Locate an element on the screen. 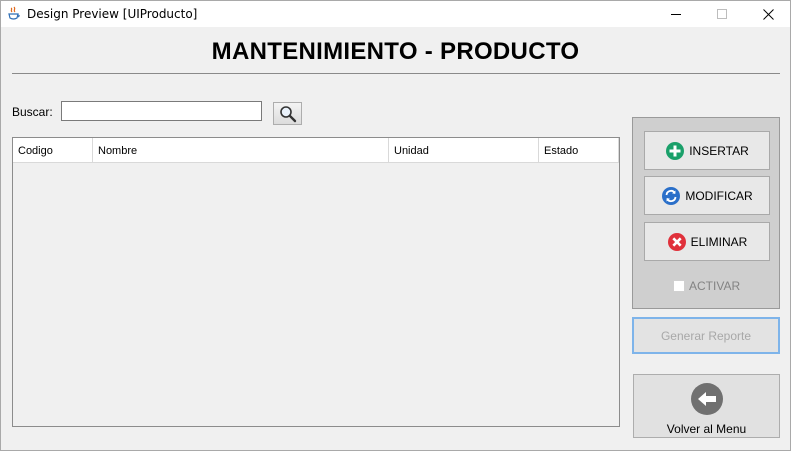  modify-button: MODIFICAR is located at coordinates (707, 195).